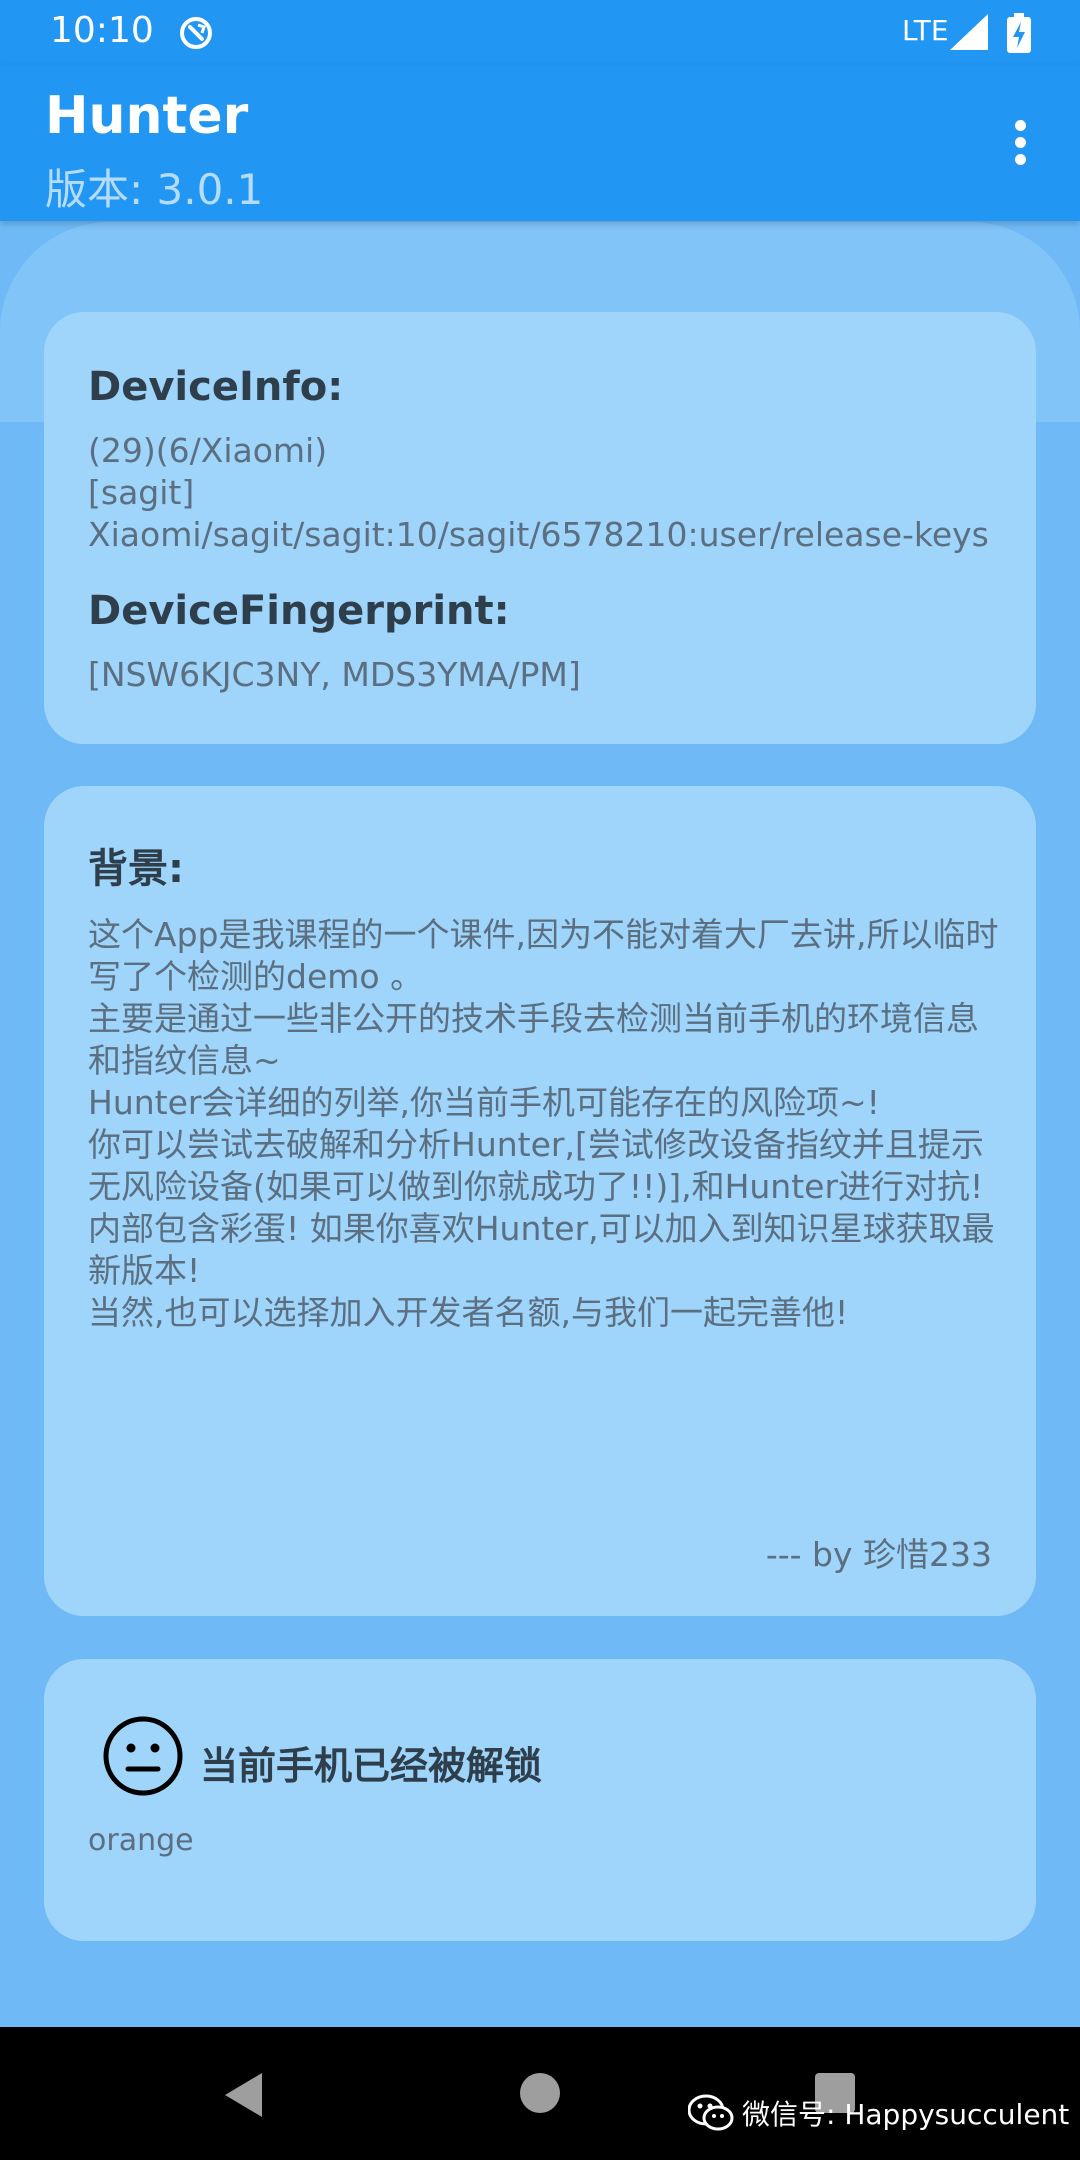  What do you see at coordinates (141, 492) in the screenshot?
I see `device-info-line: [sagit]` at bounding box center [141, 492].